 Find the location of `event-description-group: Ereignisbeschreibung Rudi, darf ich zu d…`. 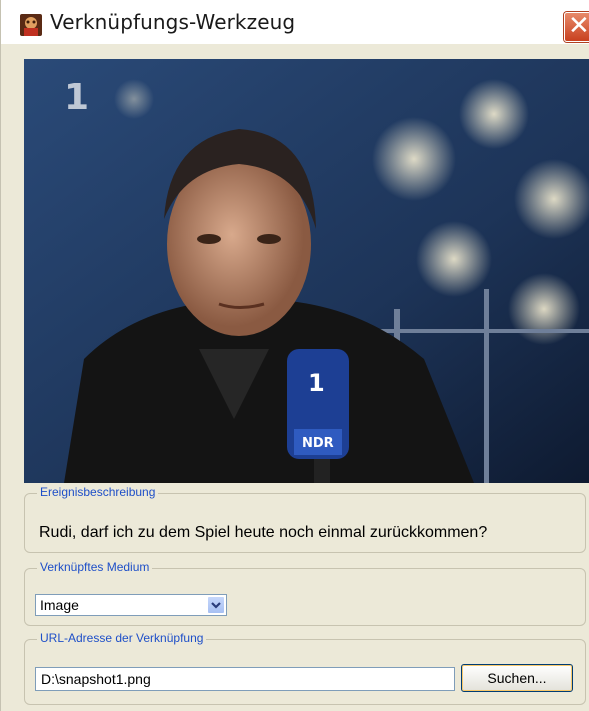

event-description-group: Ereignisbeschreibung Rudi, darf ich zu d… is located at coordinates (305, 519).